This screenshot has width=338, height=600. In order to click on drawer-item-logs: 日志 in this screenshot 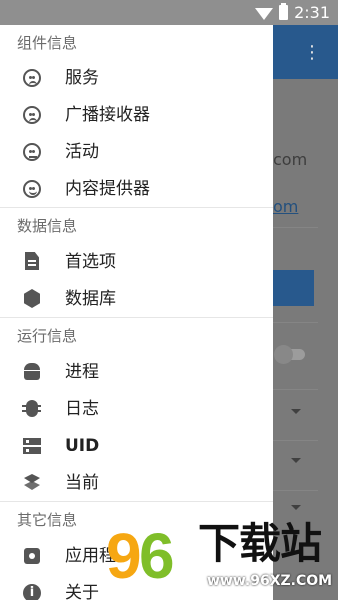, I will do `click(136, 408)`.